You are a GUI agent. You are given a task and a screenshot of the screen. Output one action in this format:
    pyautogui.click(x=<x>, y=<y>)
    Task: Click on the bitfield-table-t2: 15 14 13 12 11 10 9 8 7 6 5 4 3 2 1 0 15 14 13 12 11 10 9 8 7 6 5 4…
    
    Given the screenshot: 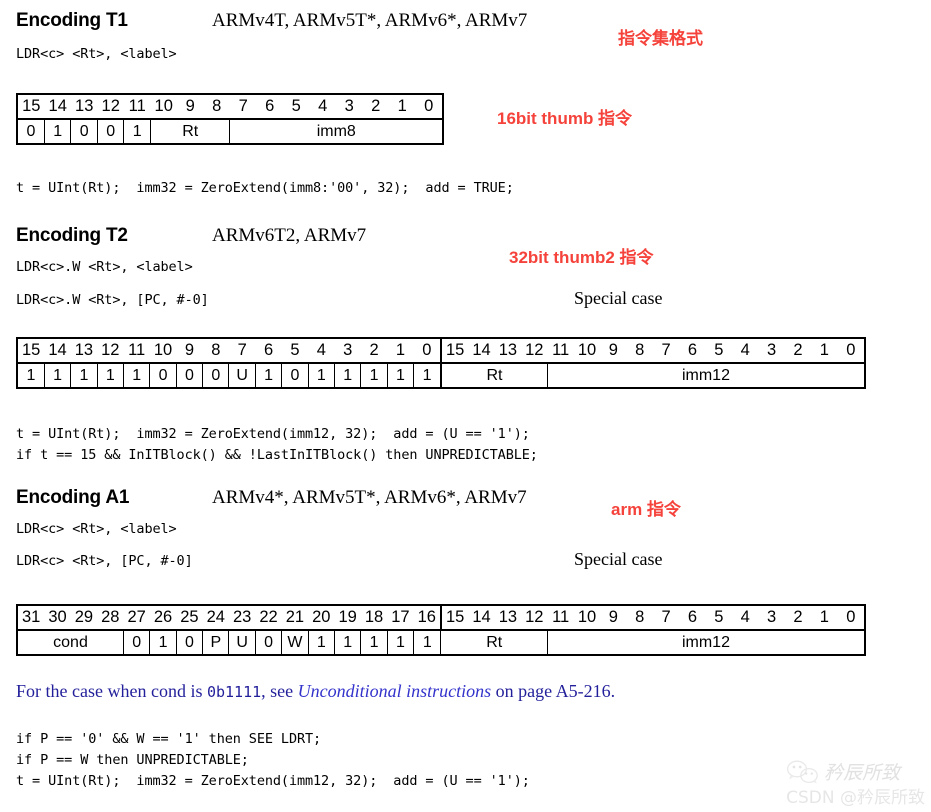 What is the action you would take?
    pyautogui.click(x=441, y=363)
    